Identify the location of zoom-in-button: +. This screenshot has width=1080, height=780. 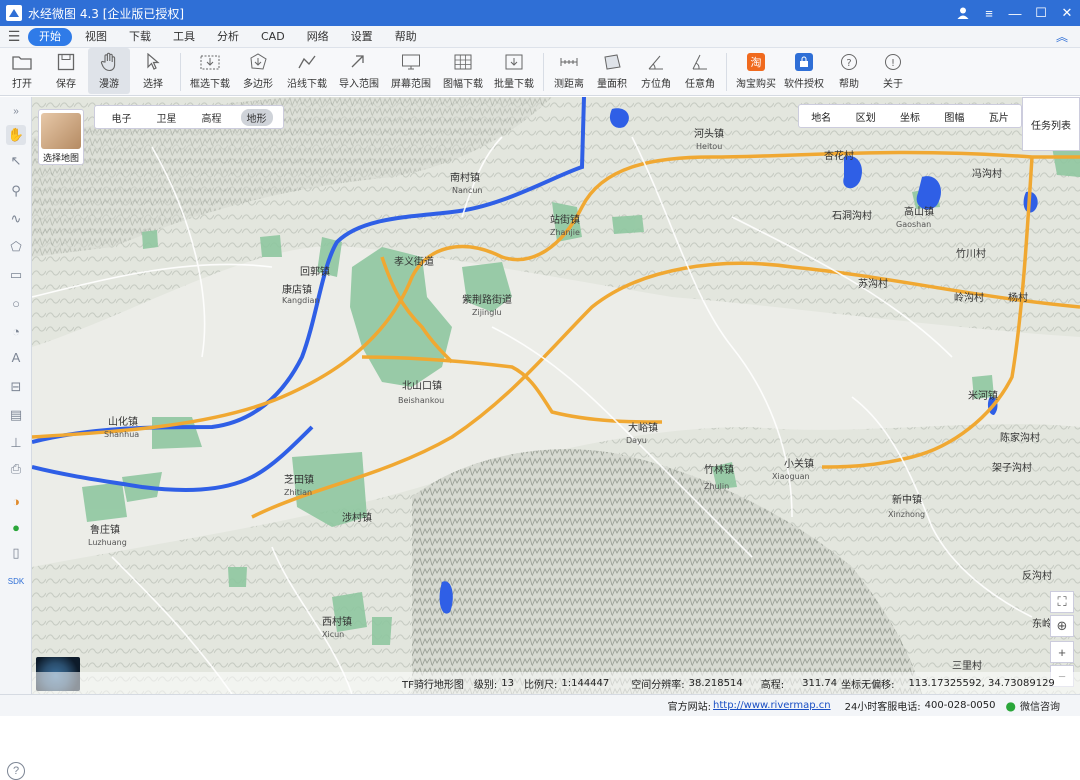
(1062, 652).